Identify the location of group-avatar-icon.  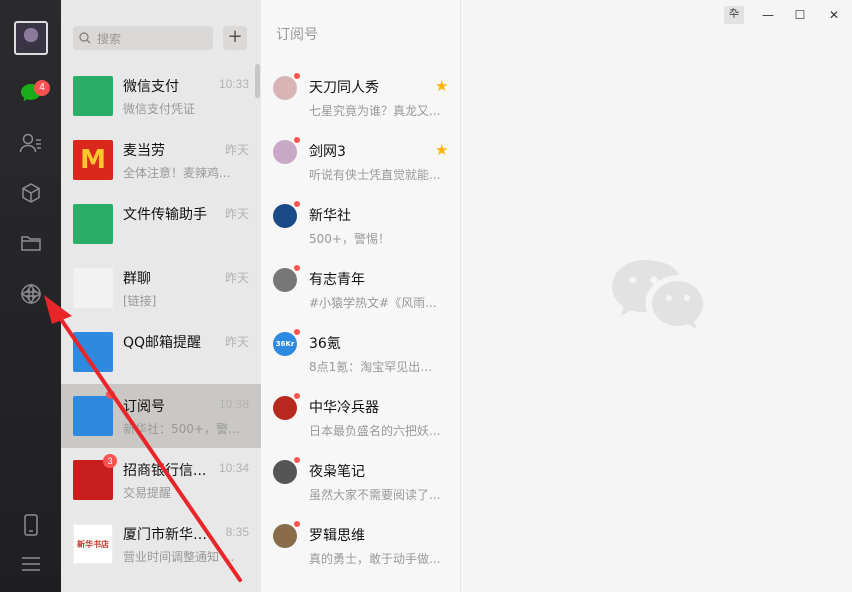
(93, 288).